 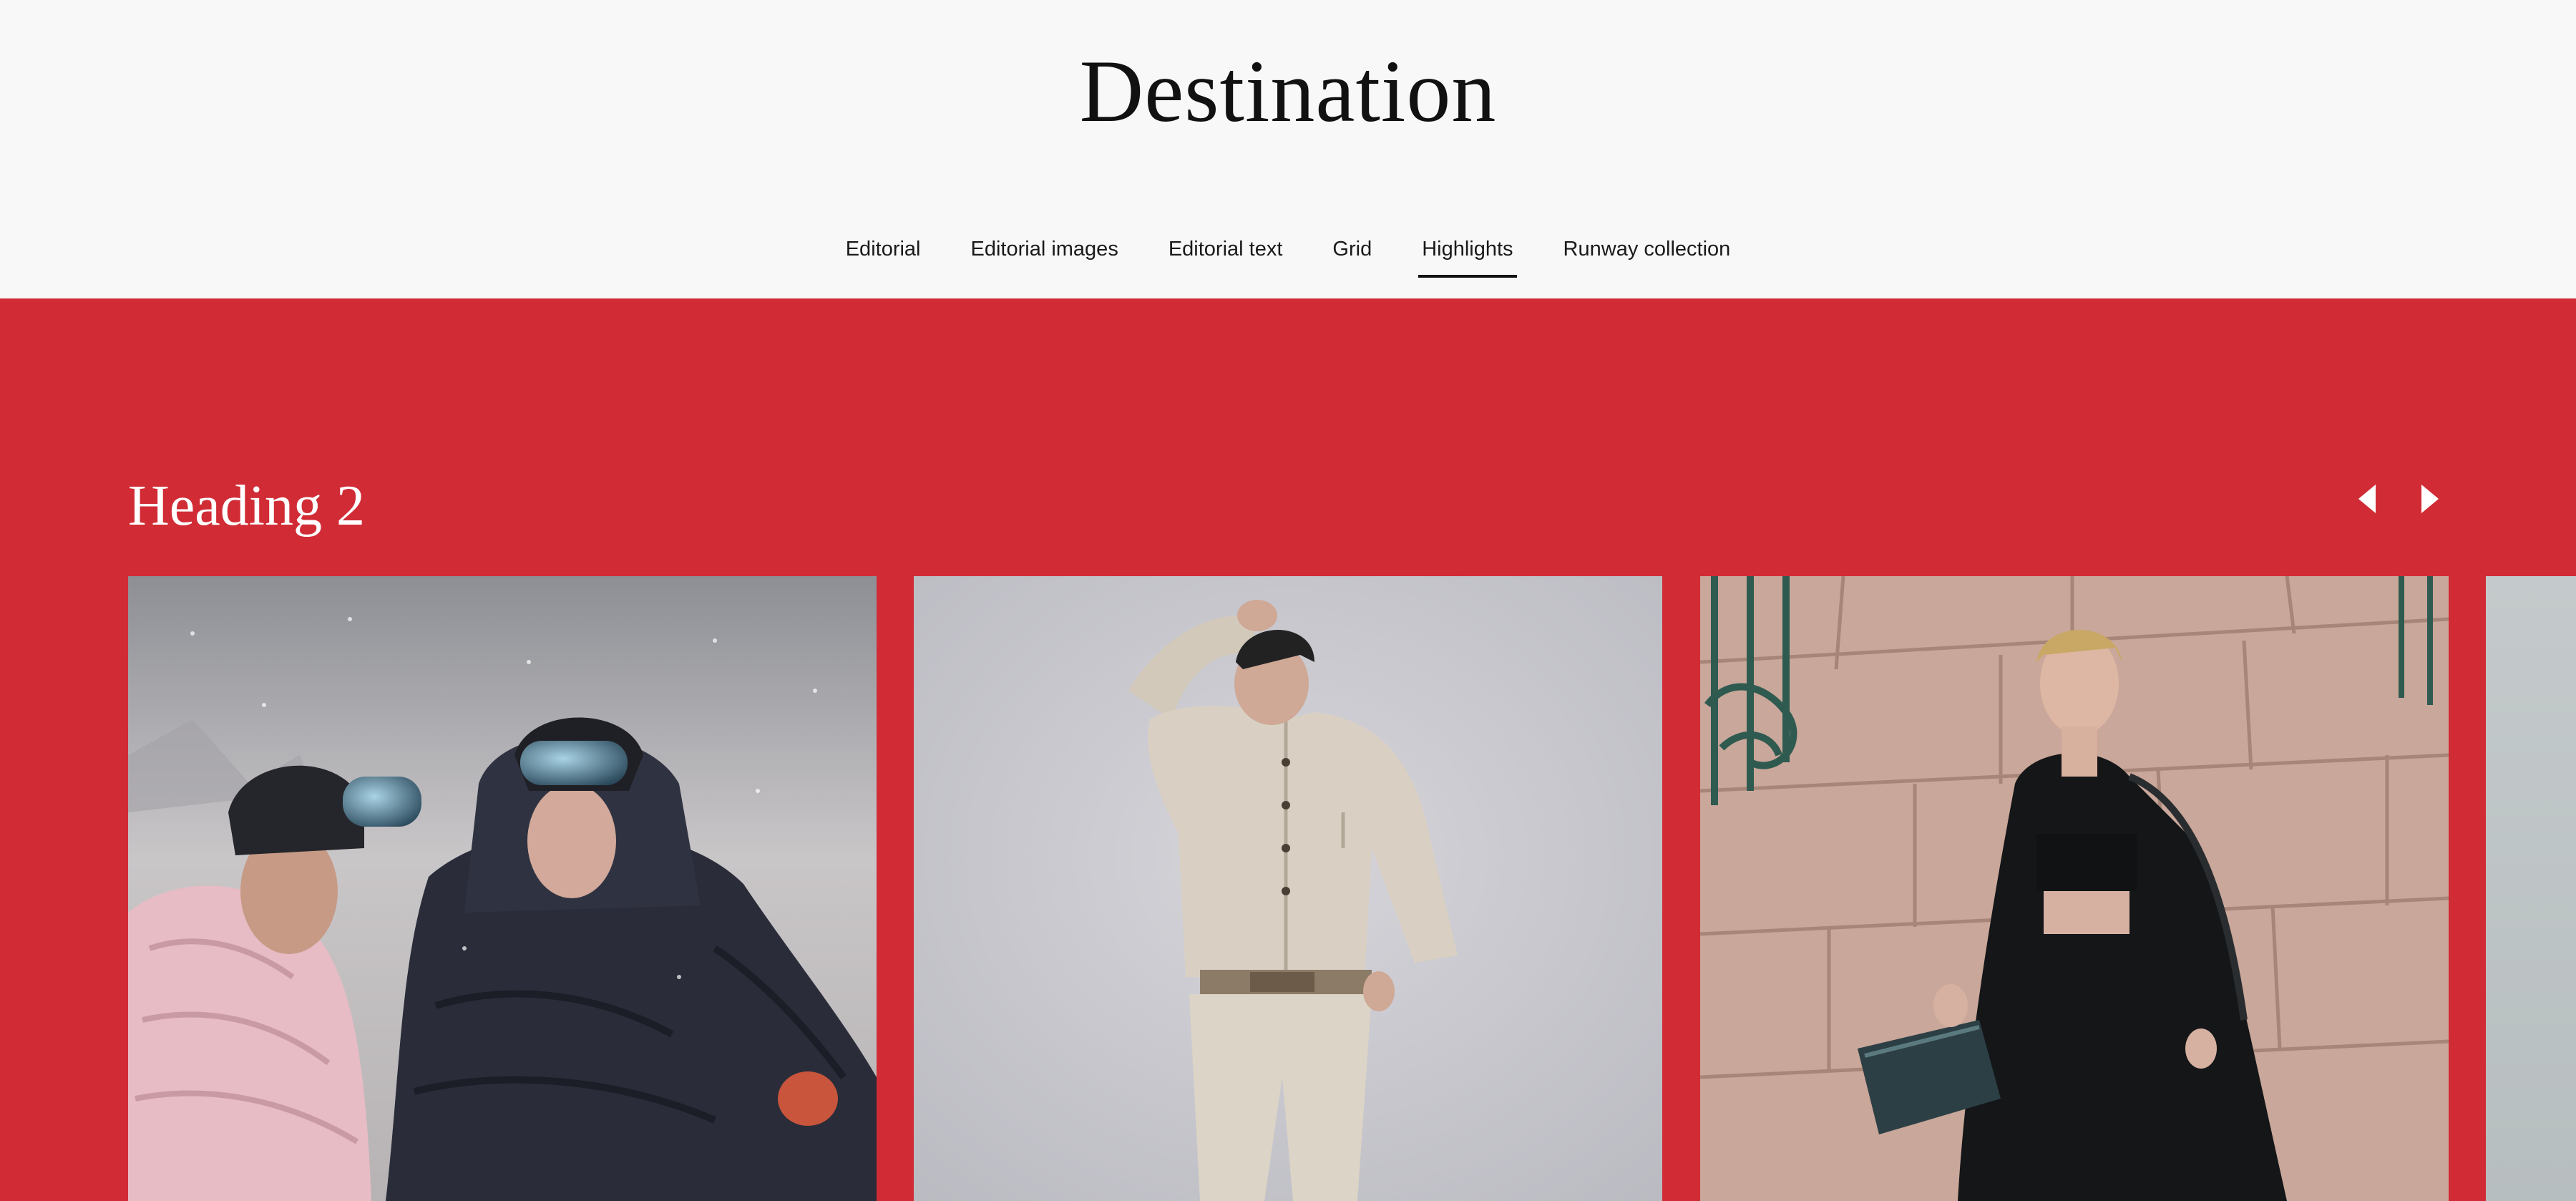 I want to click on carousel-prev-button, so click(x=2367, y=499).